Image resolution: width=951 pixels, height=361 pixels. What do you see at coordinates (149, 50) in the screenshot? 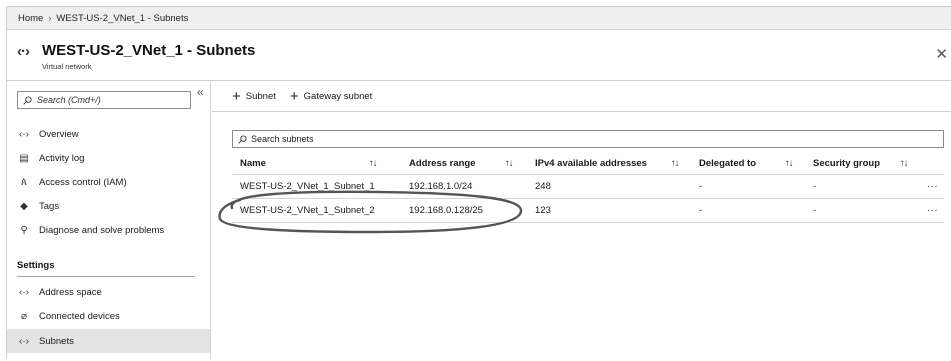
I see `page-title: WEST-US-2_VNet_1 - Subnets` at bounding box center [149, 50].